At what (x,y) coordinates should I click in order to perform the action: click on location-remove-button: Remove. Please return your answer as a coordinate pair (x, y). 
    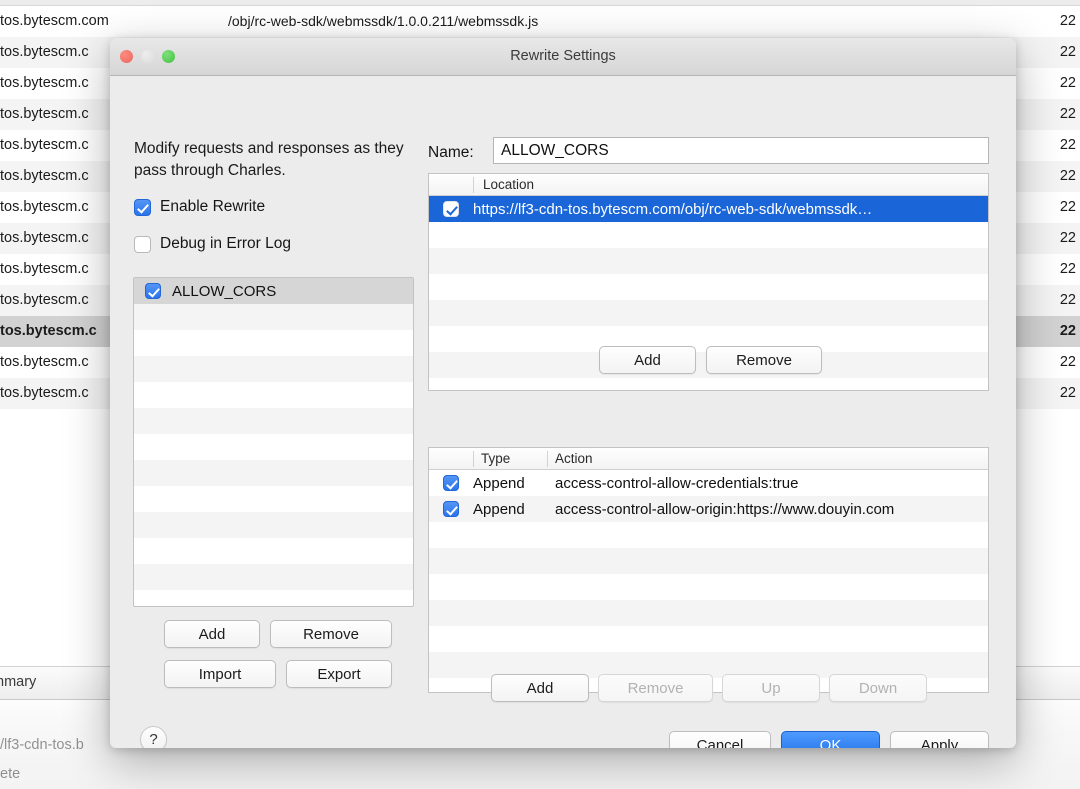
    Looking at the image, I should click on (764, 360).